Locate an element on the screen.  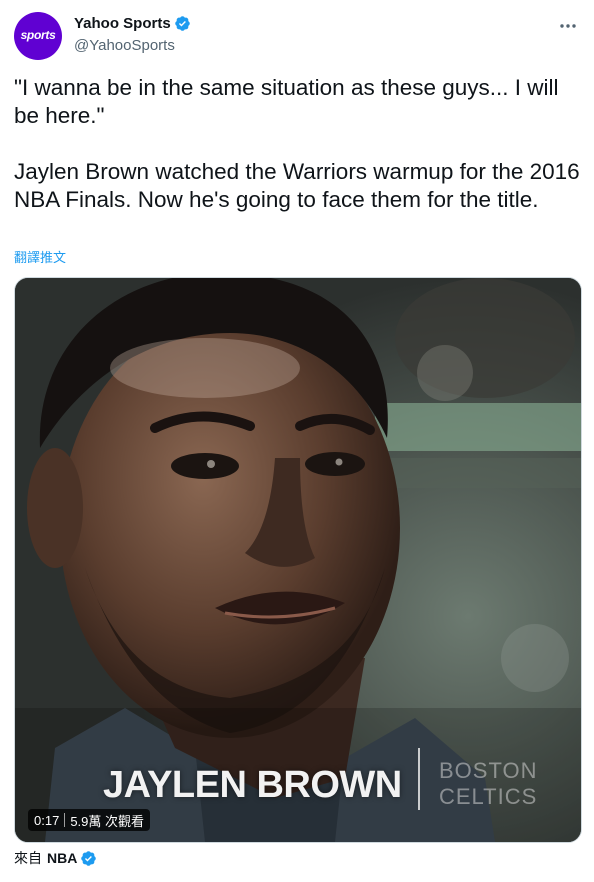
video-caption-team: BOSTON CELTICS is located at coordinates (488, 783).